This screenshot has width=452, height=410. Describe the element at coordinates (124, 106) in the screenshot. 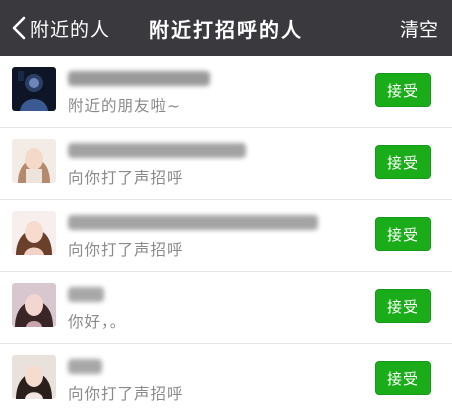

I see `greeting-message: 附近的朋友啦~` at that location.